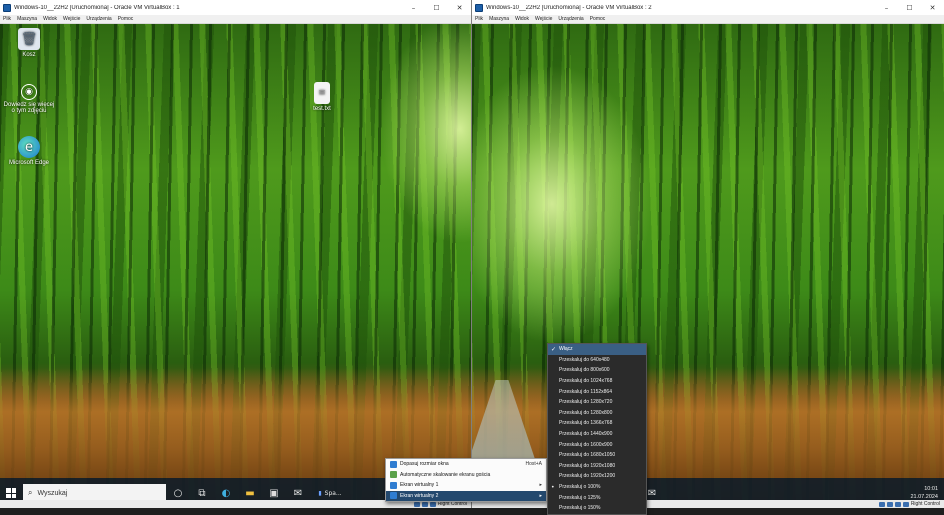 This screenshot has width=944, height=515. Describe the element at coordinates (466, 495) in the screenshot. I see `menu-item-virtual-screen-2: Ekran wirtualny 2 ▸` at that location.